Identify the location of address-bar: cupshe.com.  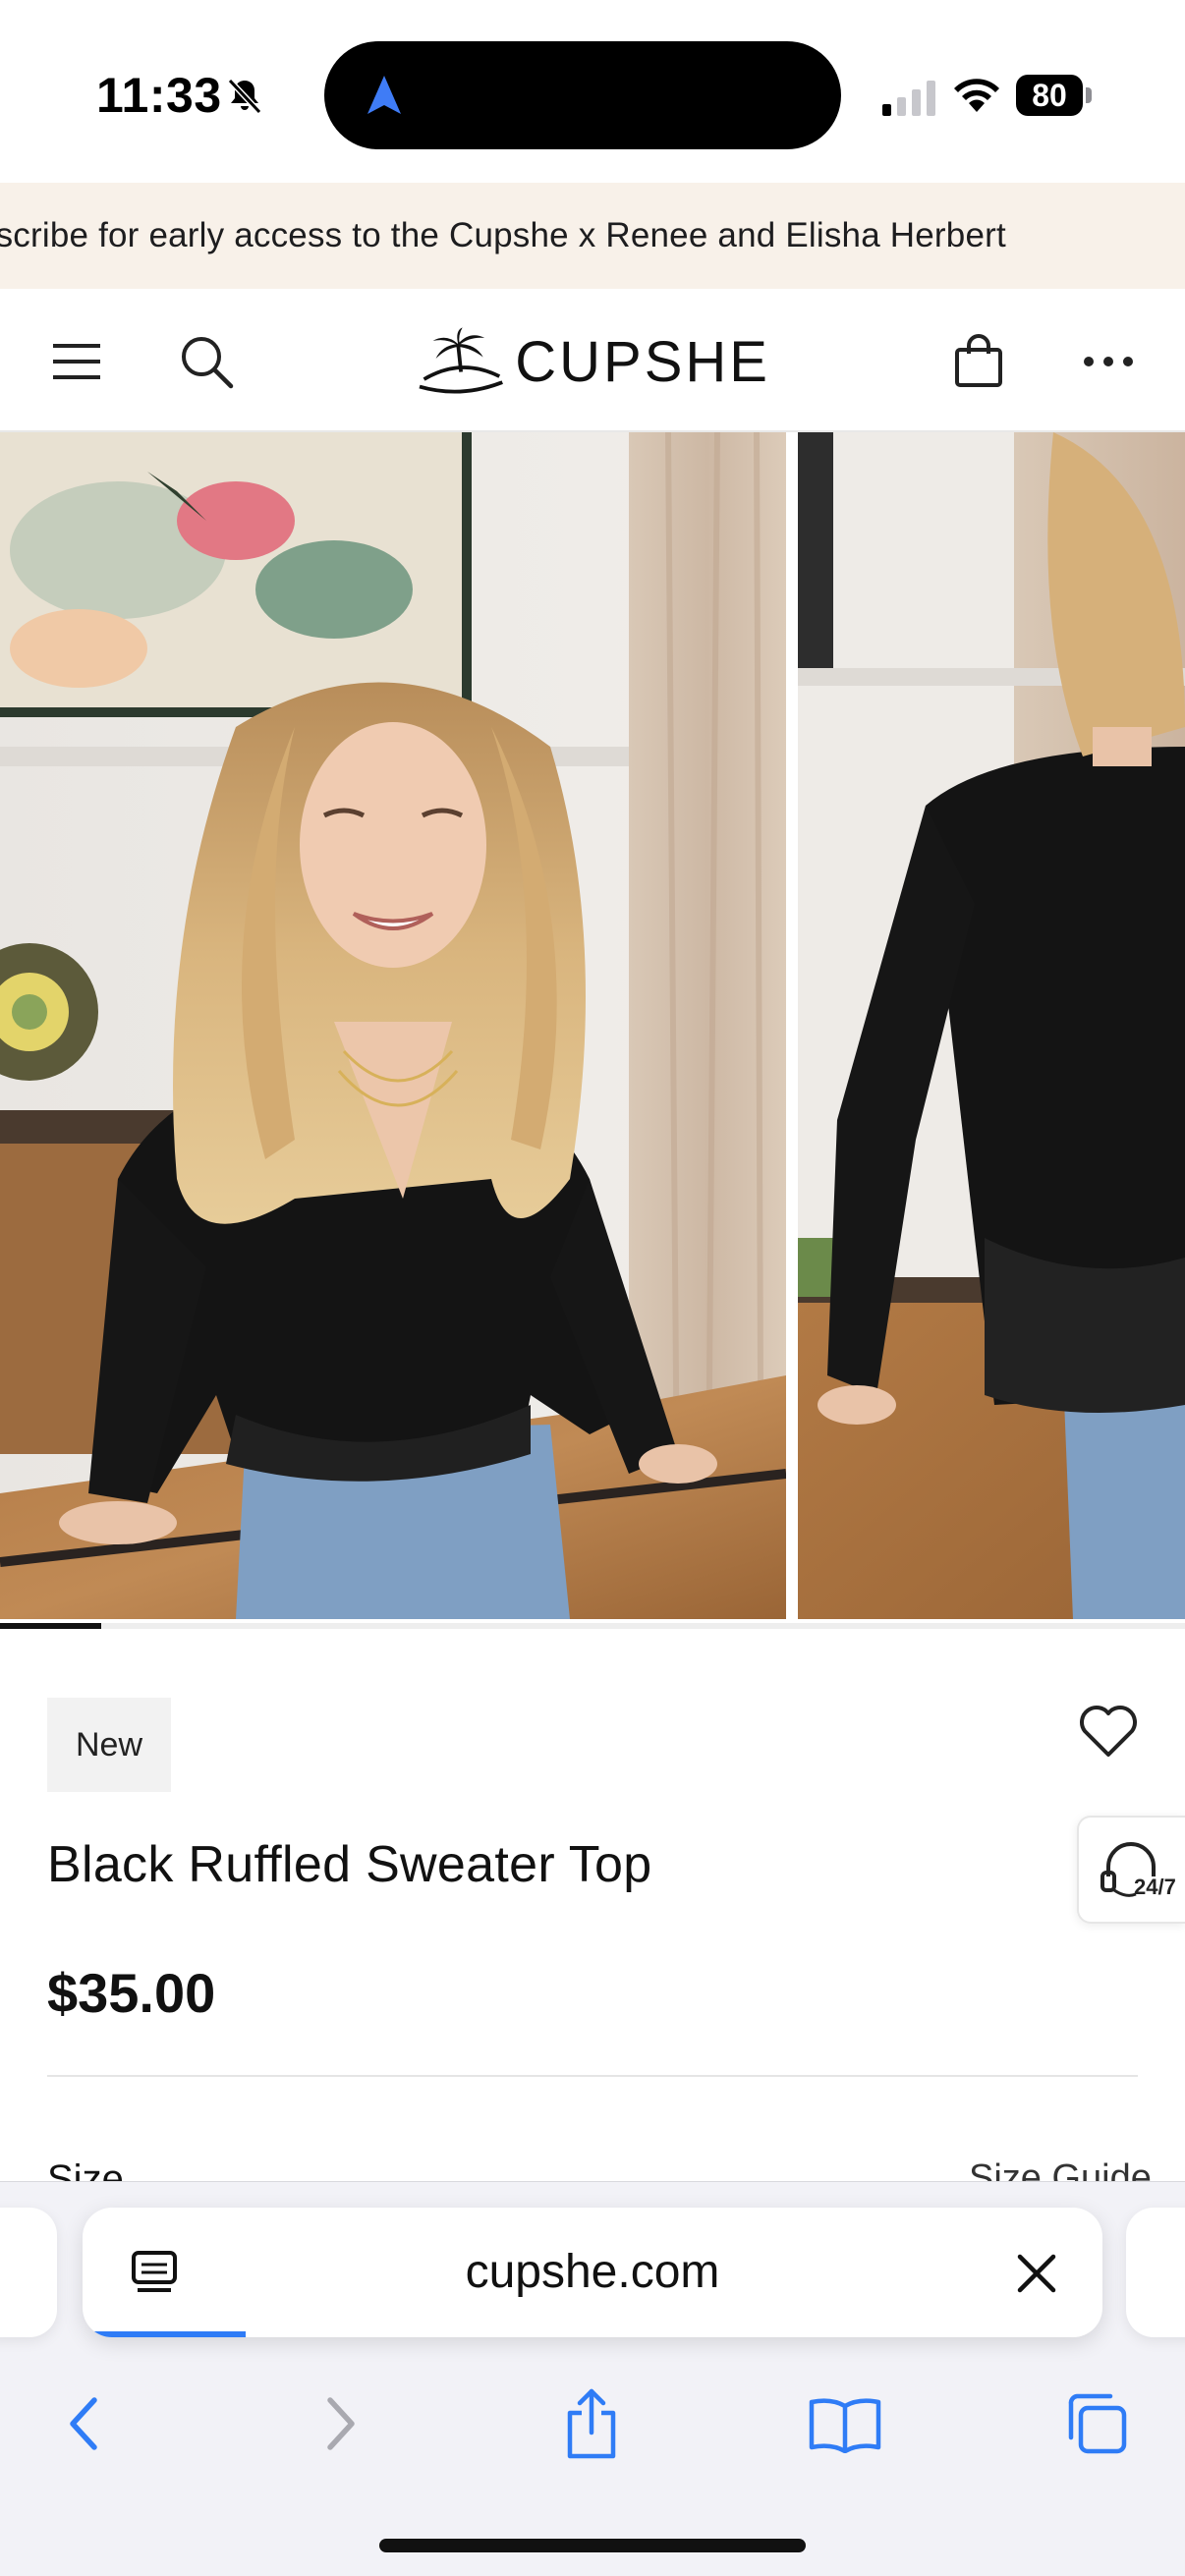
(592, 2272).